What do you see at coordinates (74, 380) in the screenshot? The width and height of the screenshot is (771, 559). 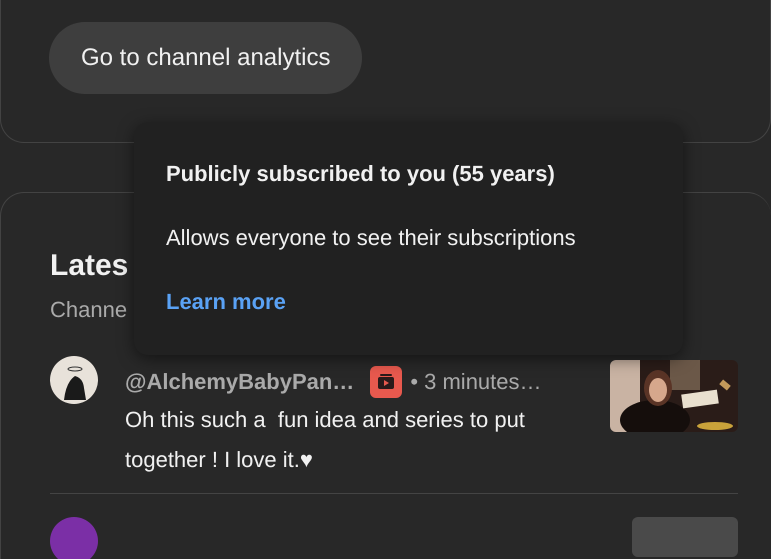 I see `avatar-icon` at bounding box center [74, 380].